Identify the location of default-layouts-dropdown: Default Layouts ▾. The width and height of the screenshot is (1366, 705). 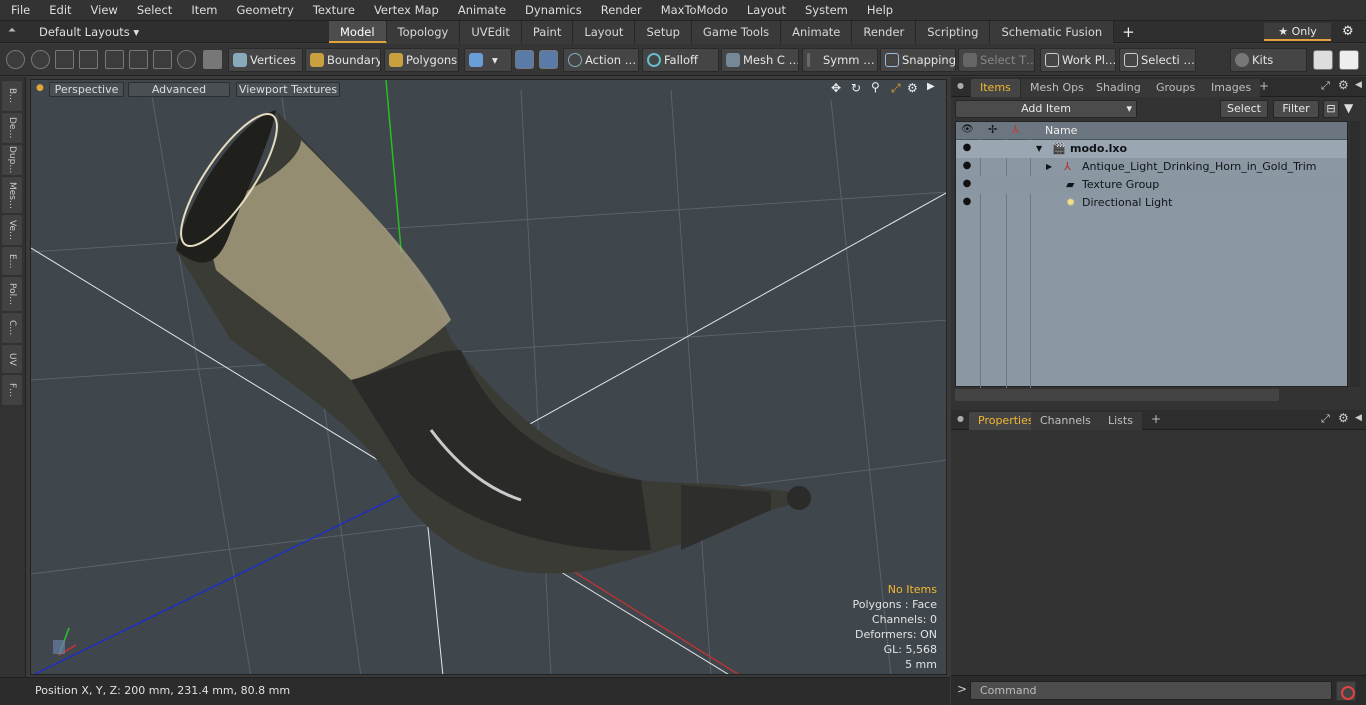
(89, 32).